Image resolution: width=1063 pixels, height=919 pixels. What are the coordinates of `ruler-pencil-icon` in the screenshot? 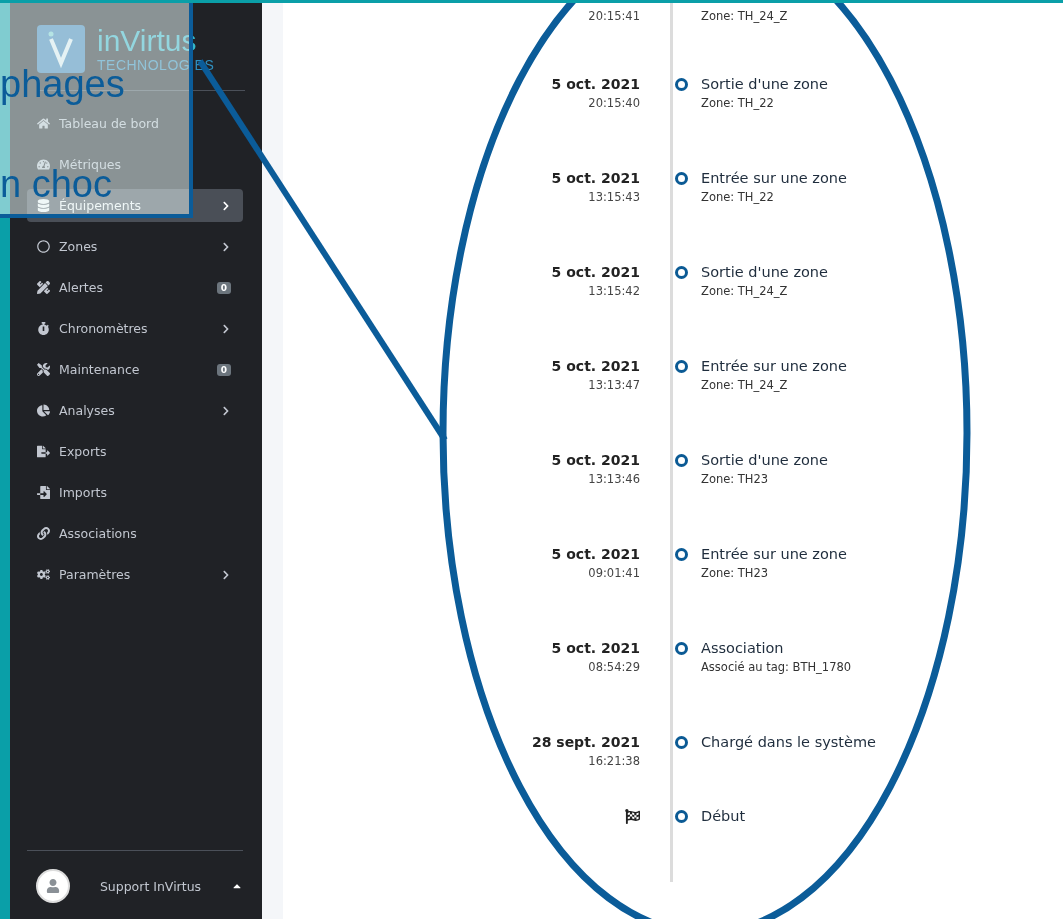 It's located at (43, 287).